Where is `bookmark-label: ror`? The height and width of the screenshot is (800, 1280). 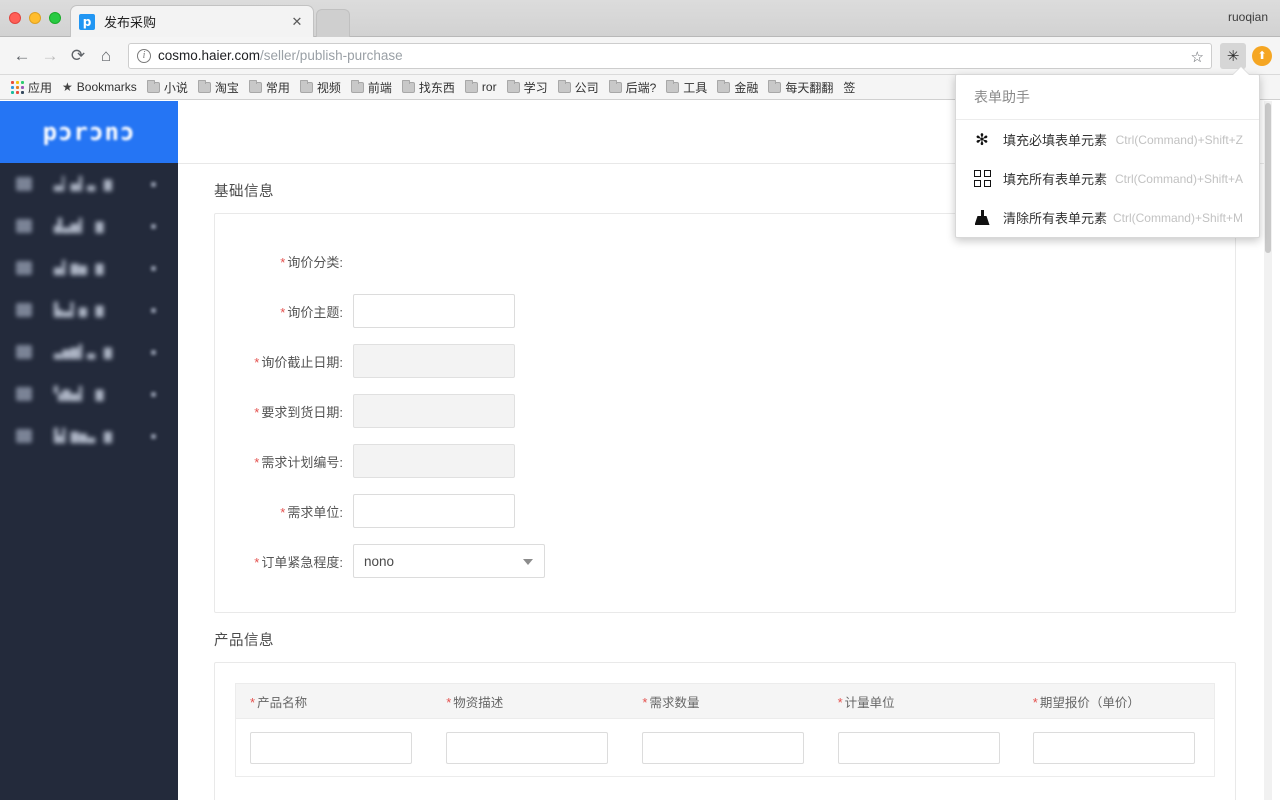
bookmark-label: ror is located at coordinates (489, 87).